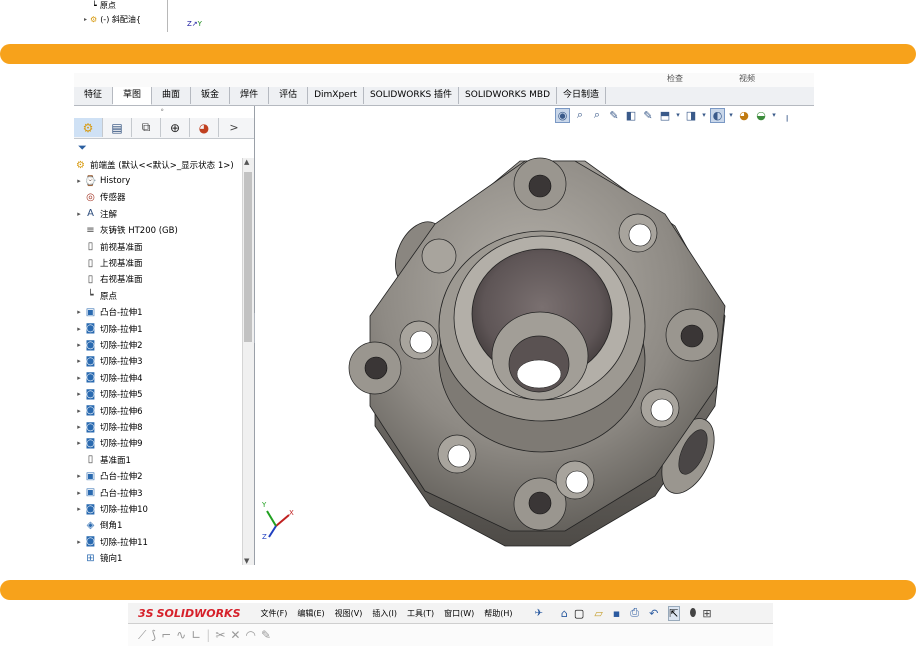 This screenshot has height=650, width=916. What do you see at coordinates (674, 613) in the screenshot?
I see `select-icon: ⇱` at bounding box center [674, 613].